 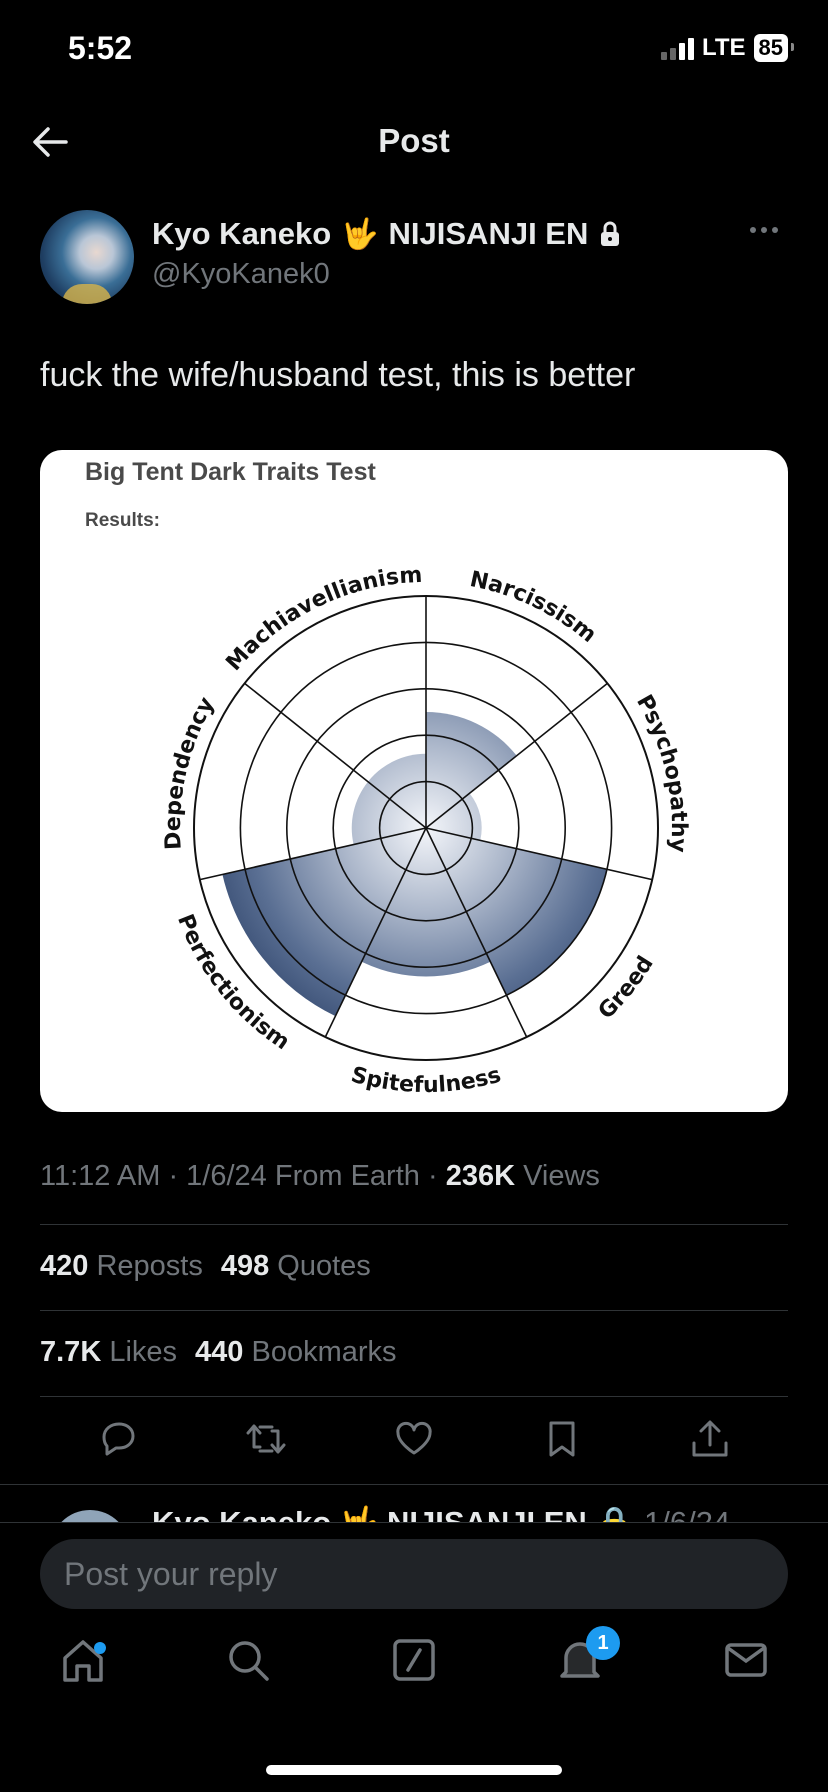 I want to click on views-label: Views, so click(x=561, y=1176).